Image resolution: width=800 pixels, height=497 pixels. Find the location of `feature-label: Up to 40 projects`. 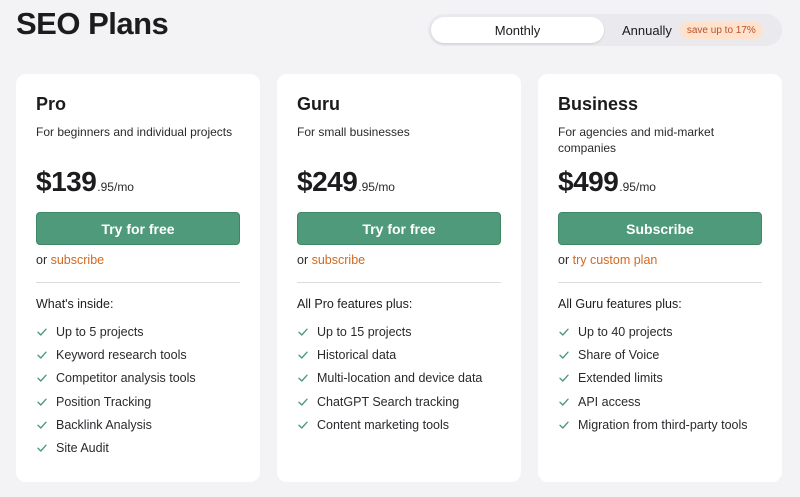

feature-label: Up to 40 projects is located at coordinates (625, 331).